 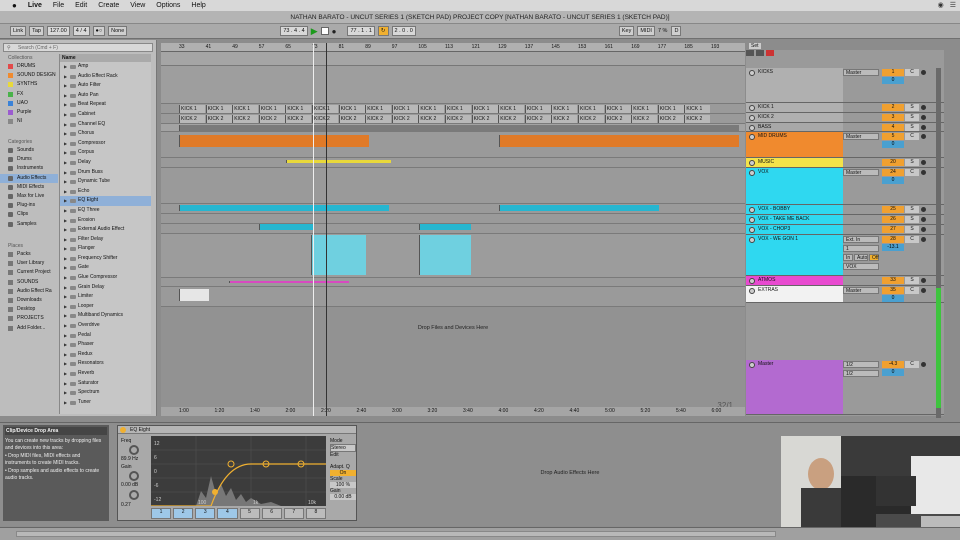 What do you see at coordinates (453, 348) in the screenshot?
I see `drop-files-area: Drop Files and Devices Here` at bounding box center [453, 348].